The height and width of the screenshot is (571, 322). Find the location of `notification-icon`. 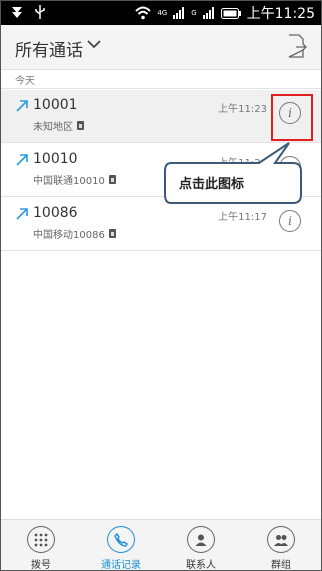

notification-icon is located at coordinates (17, 12).